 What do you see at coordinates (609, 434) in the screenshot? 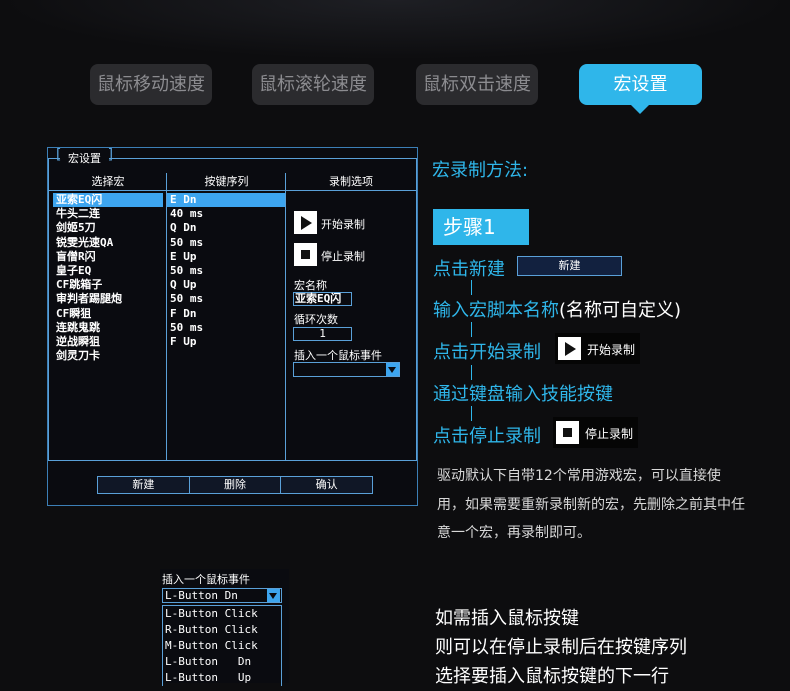
I see `stop-record-sample-label: 停止录制` at bounding box center [609, 434].